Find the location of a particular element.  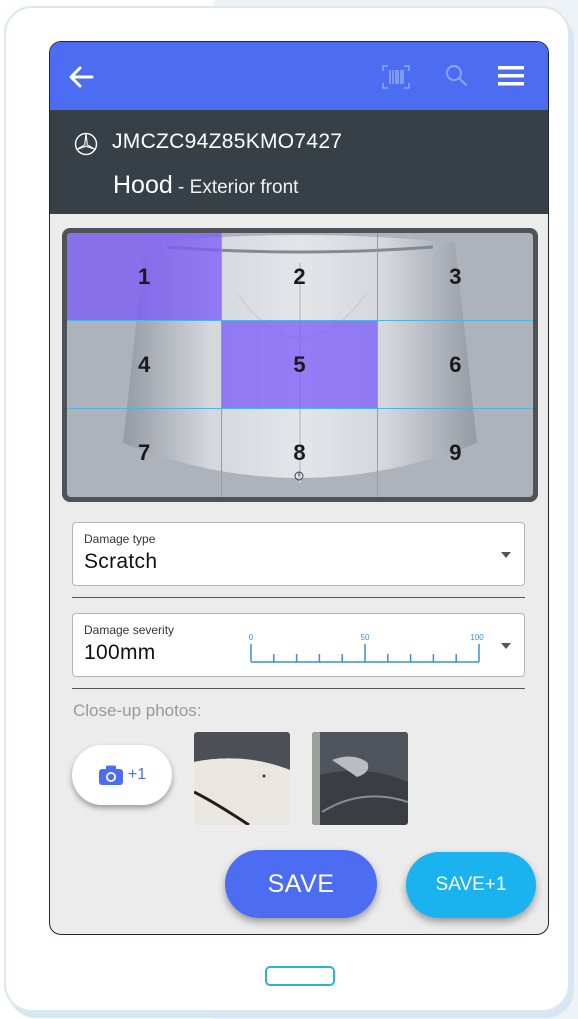

grid-cell-8: 8 is located at coordinates (300, 453).